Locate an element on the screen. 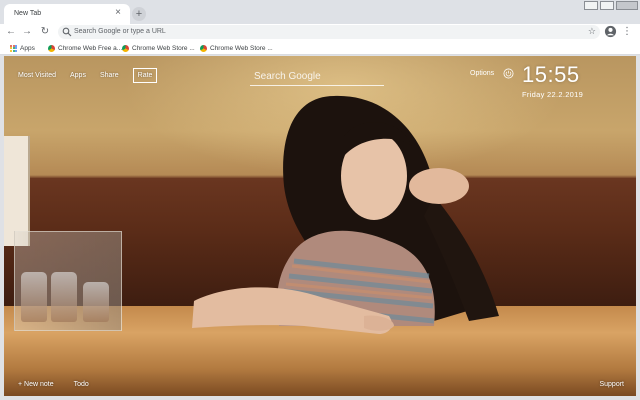  share-link: Share is located at coordinates (109, 75).